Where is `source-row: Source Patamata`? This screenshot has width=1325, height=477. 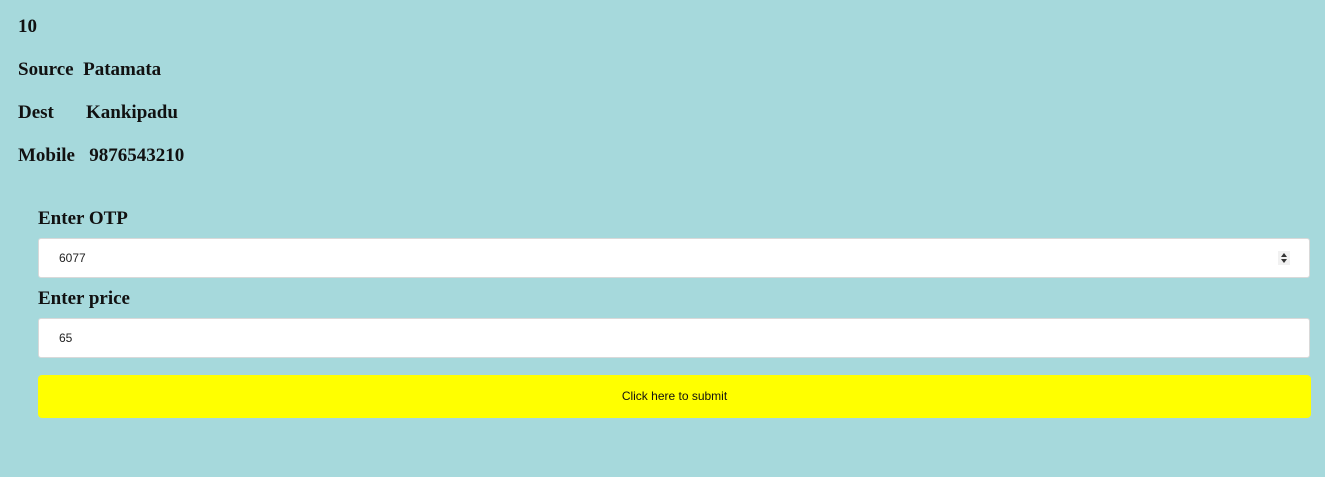 source-row: Source Patamata is located at coordinates (89, 70).